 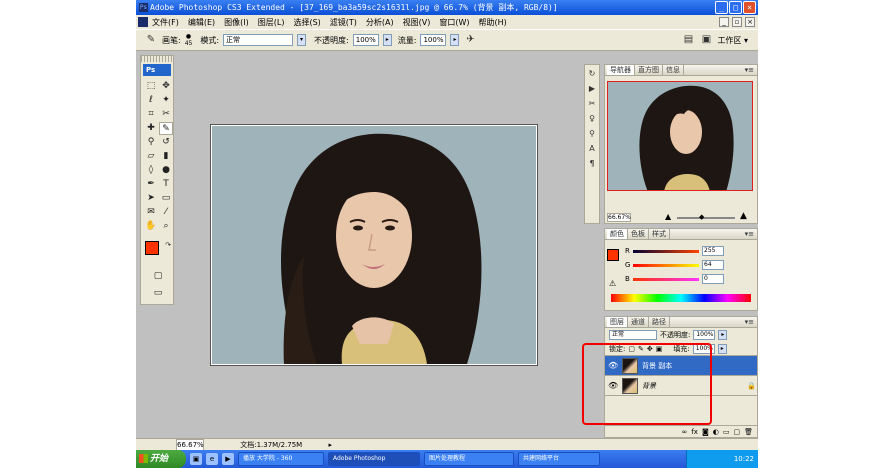 I want to click on fill-input: 100%, so click(x=703, y=348).